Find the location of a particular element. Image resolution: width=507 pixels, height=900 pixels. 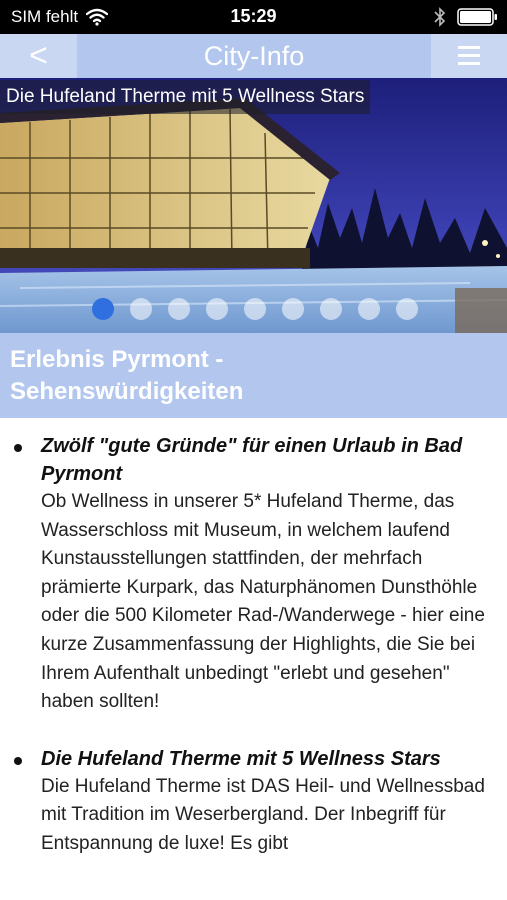

section-header: Erlebnis Pyrmont - Sehenswürdigkeiten is located at coordinates (253, 375).